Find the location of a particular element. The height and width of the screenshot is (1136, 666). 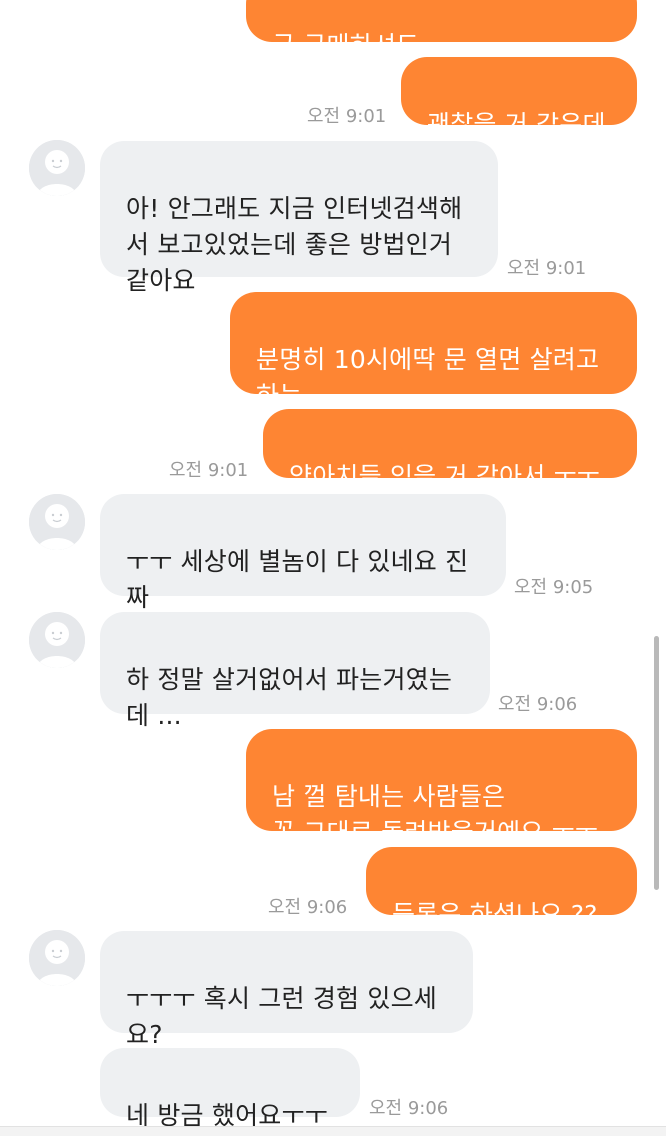

message-bubble-outgoing: 금 구매하셔도 is located at coordinates (441, 30).